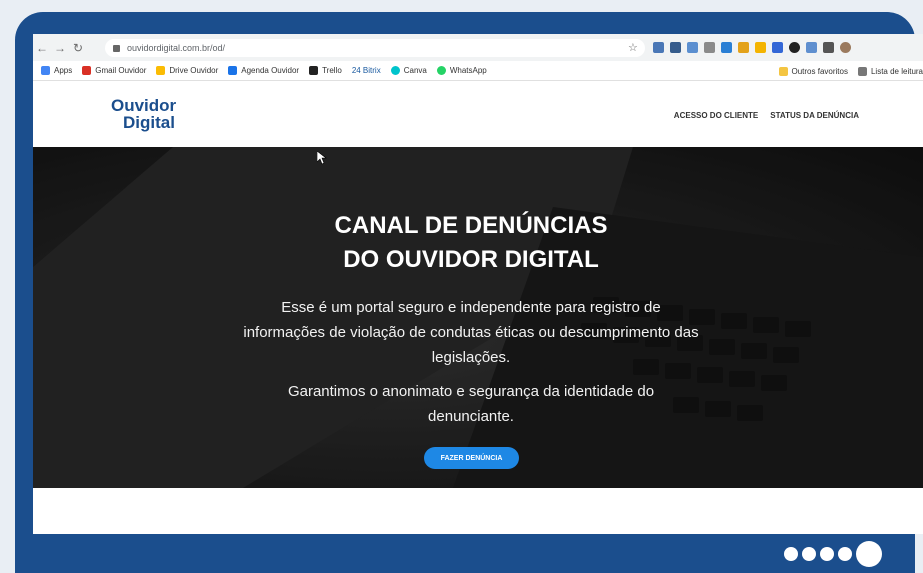  I want to click on other-favorites: Outros favoritos, so click(813, 71).